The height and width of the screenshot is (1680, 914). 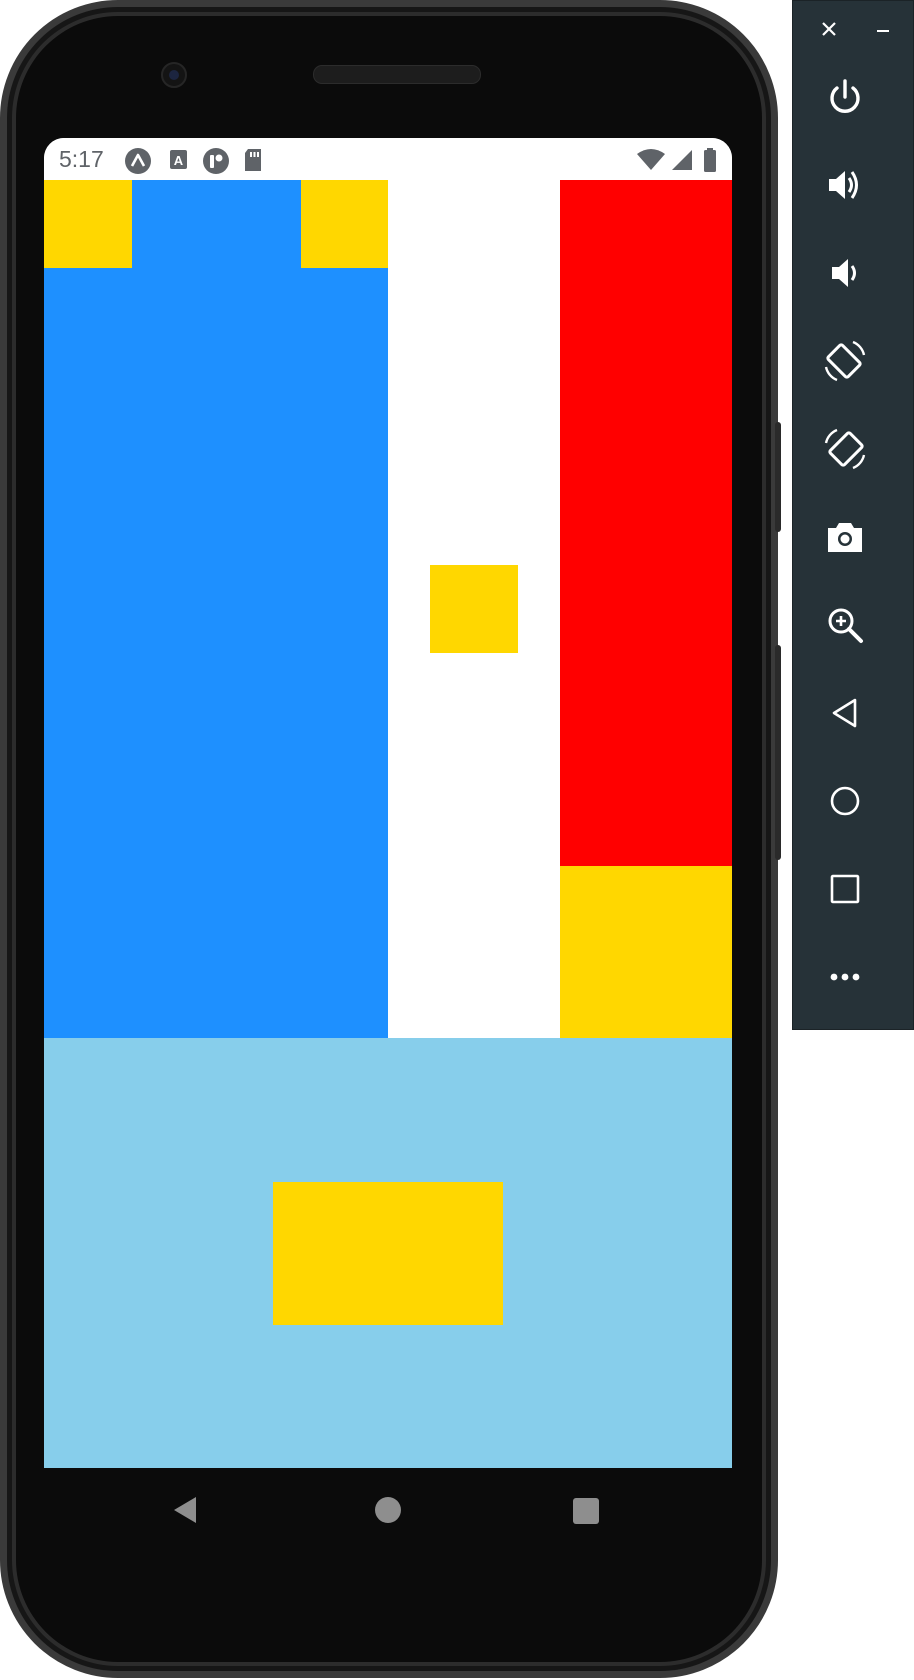 What do you see at coordinates (344, 224) in the screenshot?
I see `yellow-square-top-right` at bounding box center [344, 224].